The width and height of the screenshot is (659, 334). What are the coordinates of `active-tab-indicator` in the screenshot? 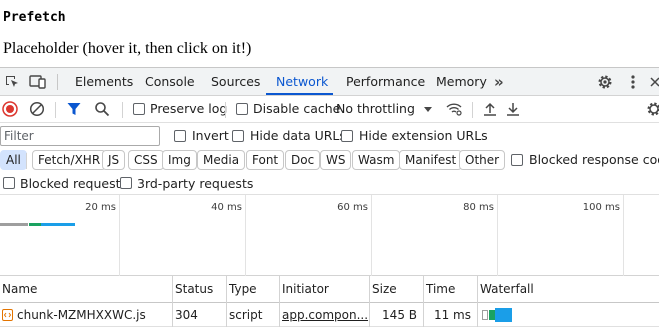 It's located at (299, 94).